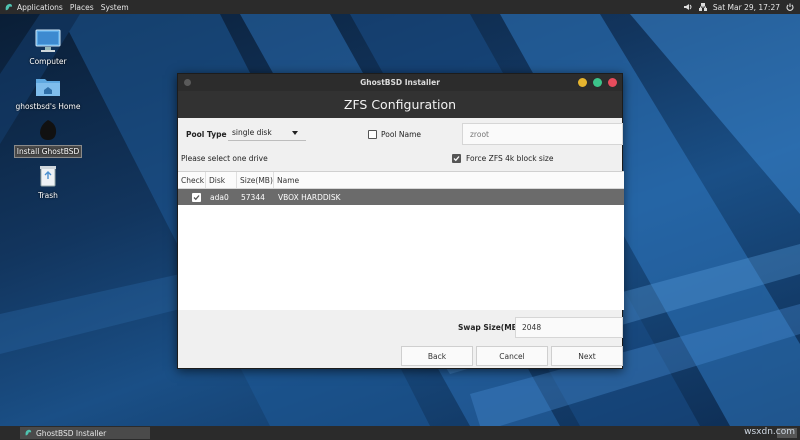 The width and height of the screenshot is (800, 440). I want to click on menu-applications: Applications, so click(40, 7).